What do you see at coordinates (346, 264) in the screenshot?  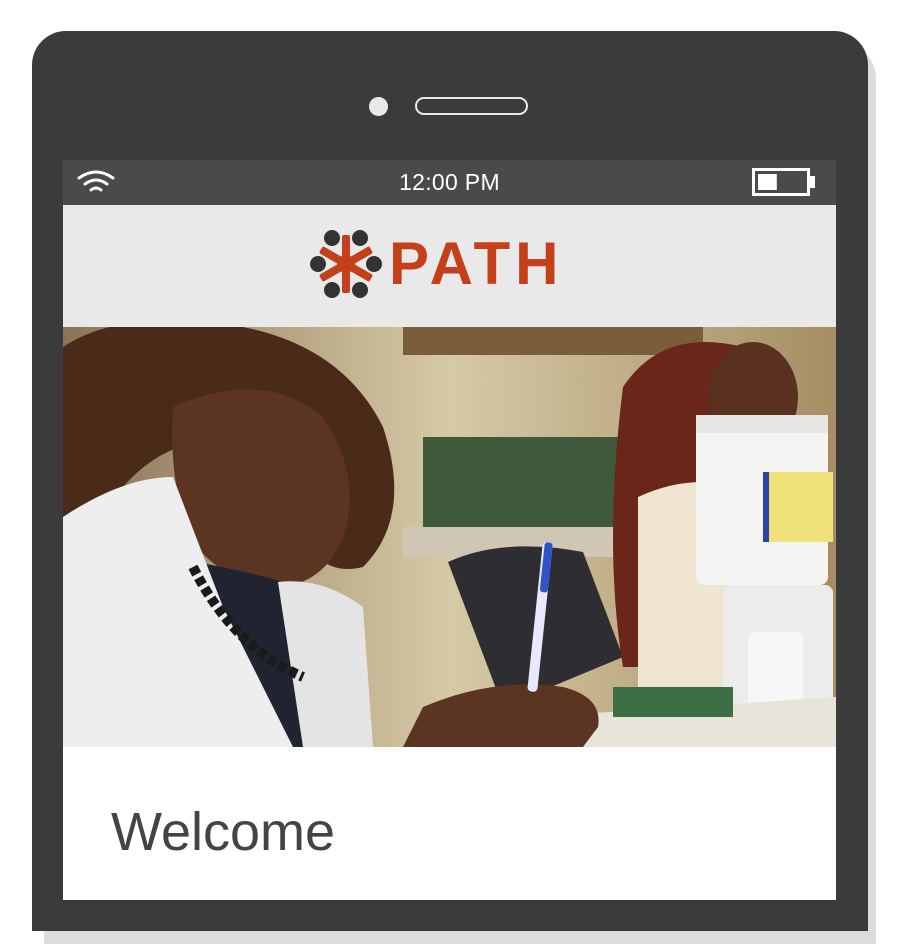 I see `path-logo-mark-icon` at bounding box center [346, 264].